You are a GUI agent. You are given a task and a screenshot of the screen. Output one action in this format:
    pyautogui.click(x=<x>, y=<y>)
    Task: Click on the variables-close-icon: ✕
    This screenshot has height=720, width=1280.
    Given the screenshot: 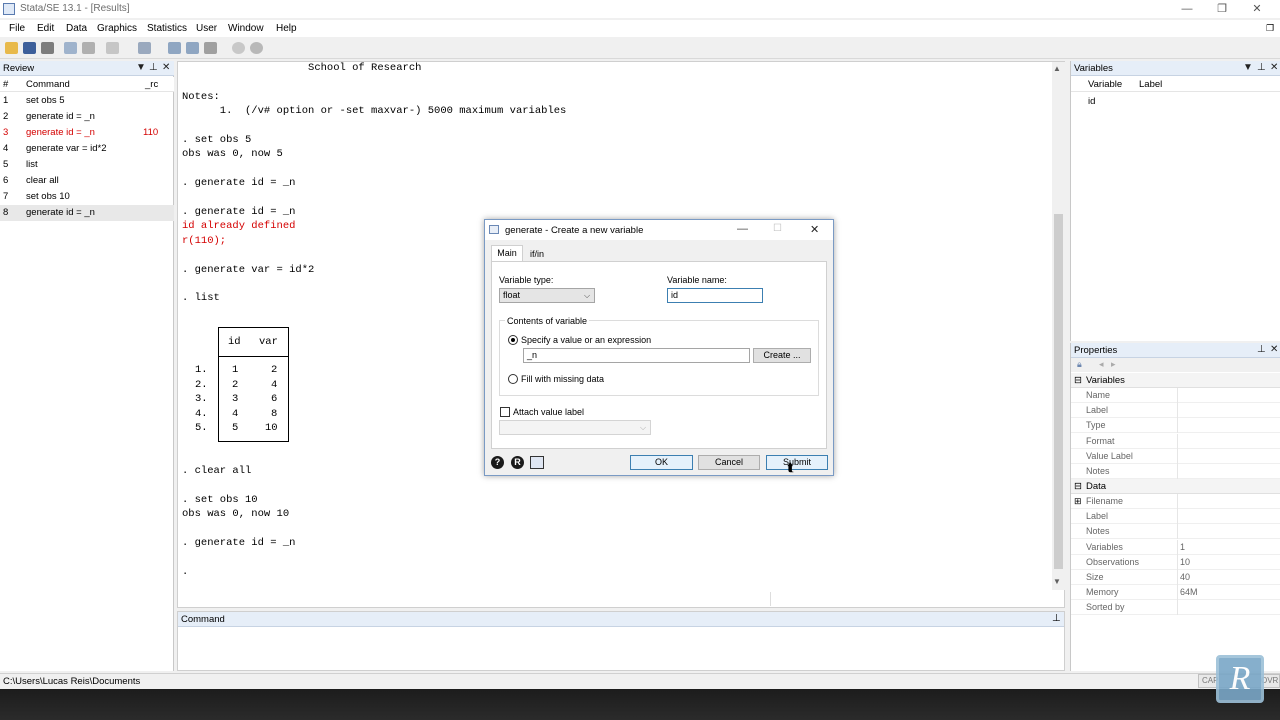 What is the action you would take?
    pyautogui.click(x=1274, y=67)
    